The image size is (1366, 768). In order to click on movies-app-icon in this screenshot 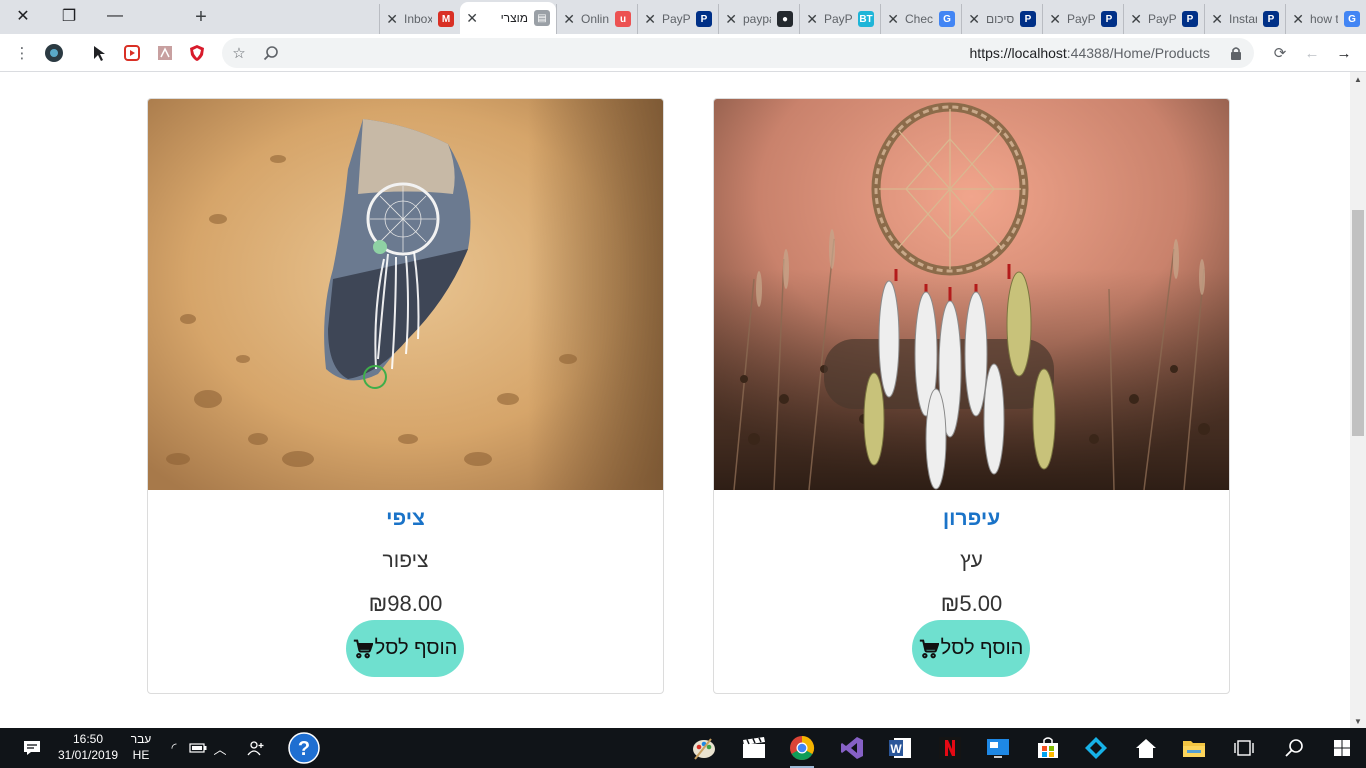, I will do `click(754, 748)`.